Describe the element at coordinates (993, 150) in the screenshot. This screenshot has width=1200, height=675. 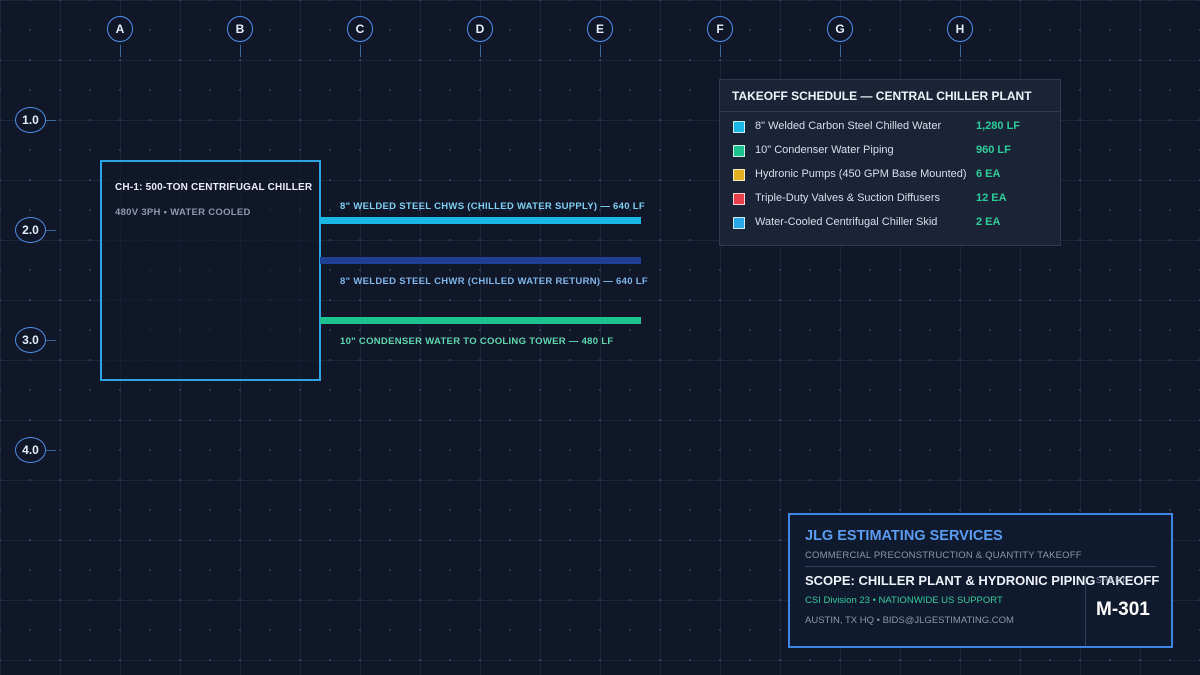
I see `schedule-item-quantity: 960 LF` at that location.